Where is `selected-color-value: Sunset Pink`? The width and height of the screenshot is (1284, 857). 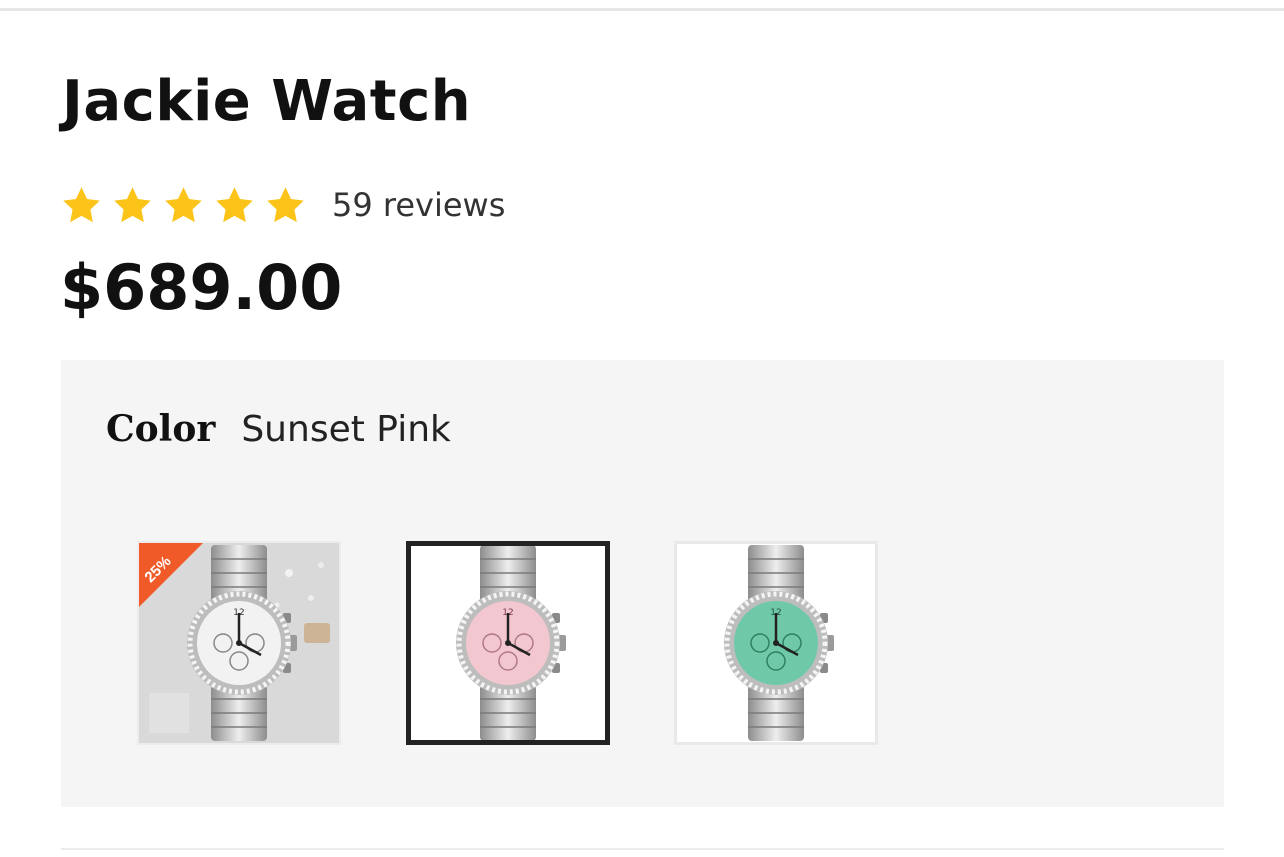 selected-color-value: Sunset Pink is located at coordinates (346, 429).